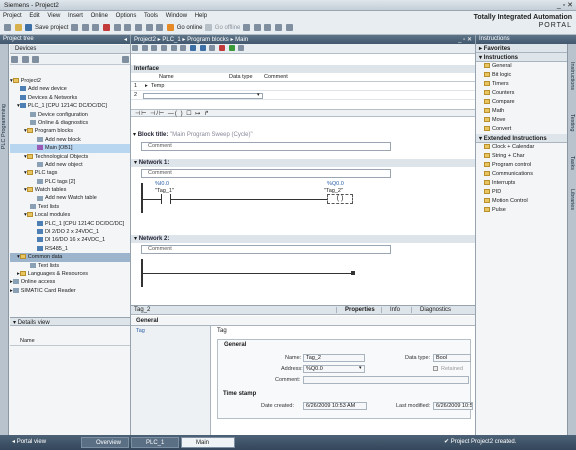 This screenshot has height=450, width=576. I want to click on instr-pid: PID, so click(521, 192).